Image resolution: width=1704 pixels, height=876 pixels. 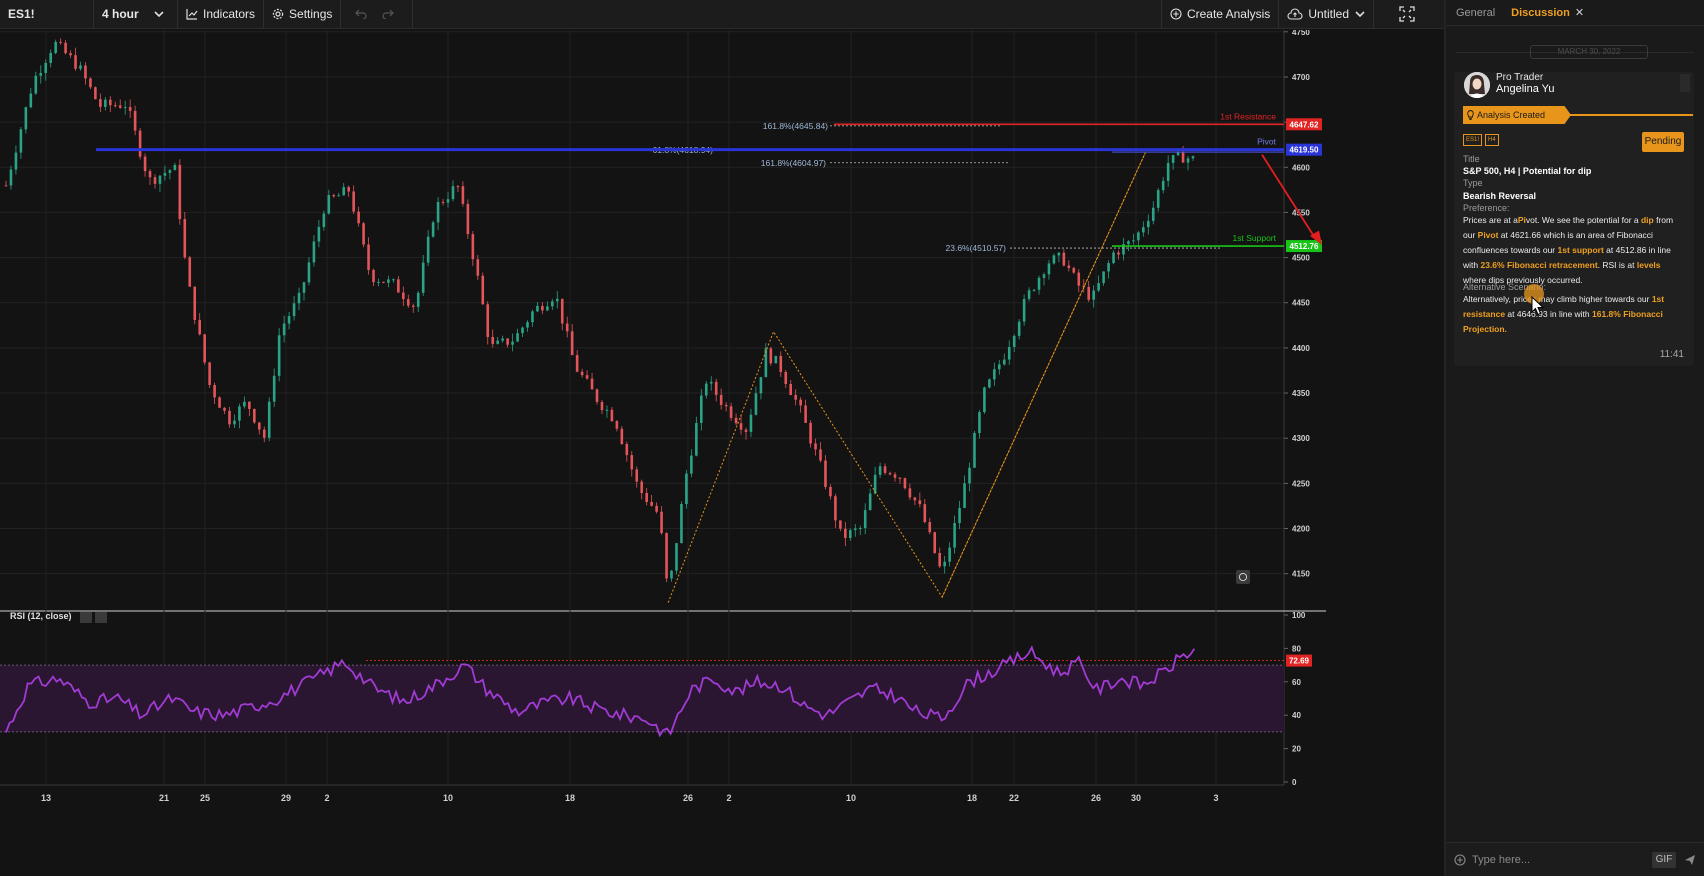 I want to click on close-icon: ✕, so click(x=1579, y=13).